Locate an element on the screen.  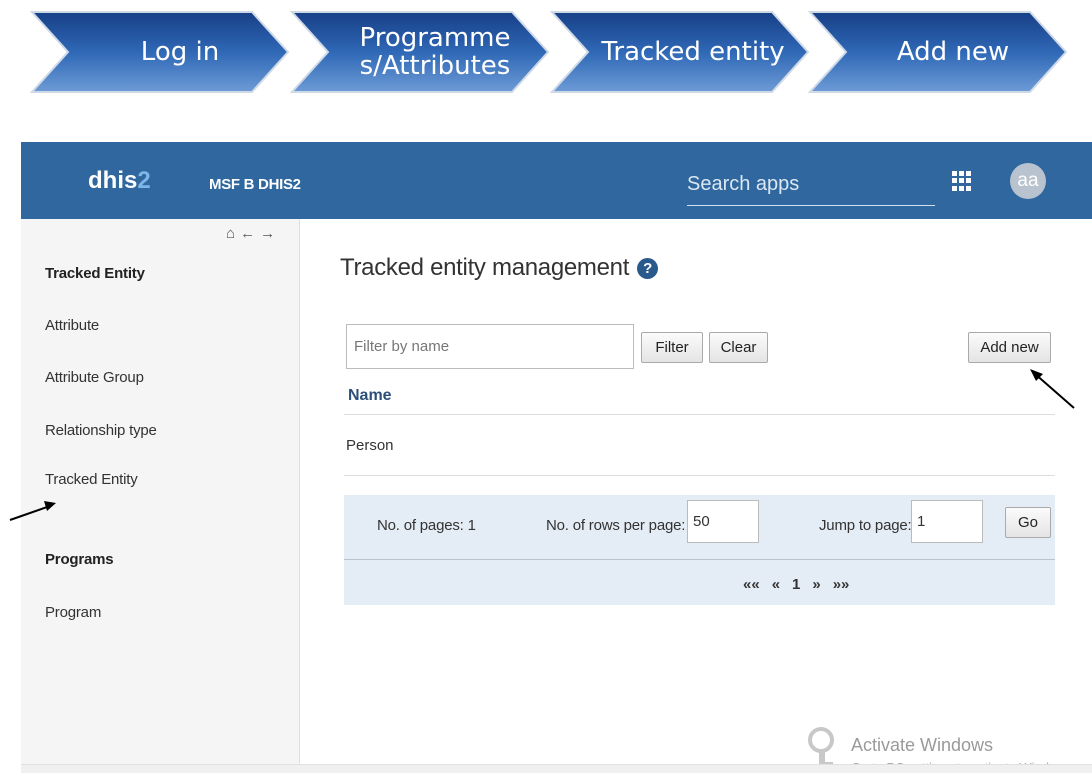
page-links: «« « 1 » »» is located at coordinates (796, 584).